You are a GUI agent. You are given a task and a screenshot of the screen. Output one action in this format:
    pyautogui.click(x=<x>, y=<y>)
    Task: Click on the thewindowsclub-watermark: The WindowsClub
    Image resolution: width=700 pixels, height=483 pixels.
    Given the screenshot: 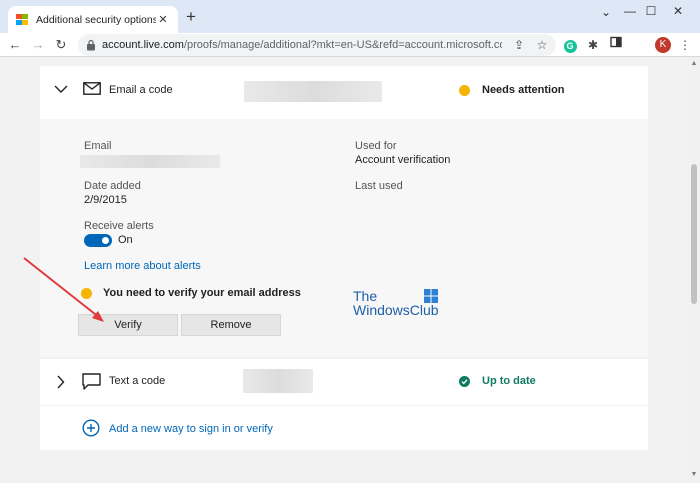 What is the action you would take?
    pyautogui.click(x=396, y=303)
    